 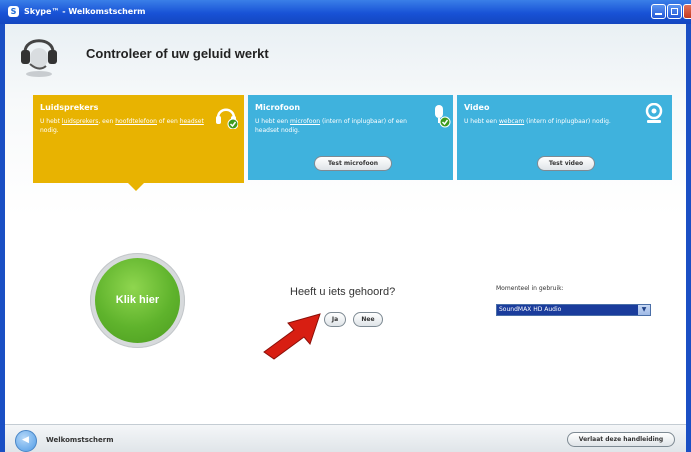 What do you see at coordinates (477, 107) in the screenshot?
I see `video-title: Video` at bounding box center [477, 107].